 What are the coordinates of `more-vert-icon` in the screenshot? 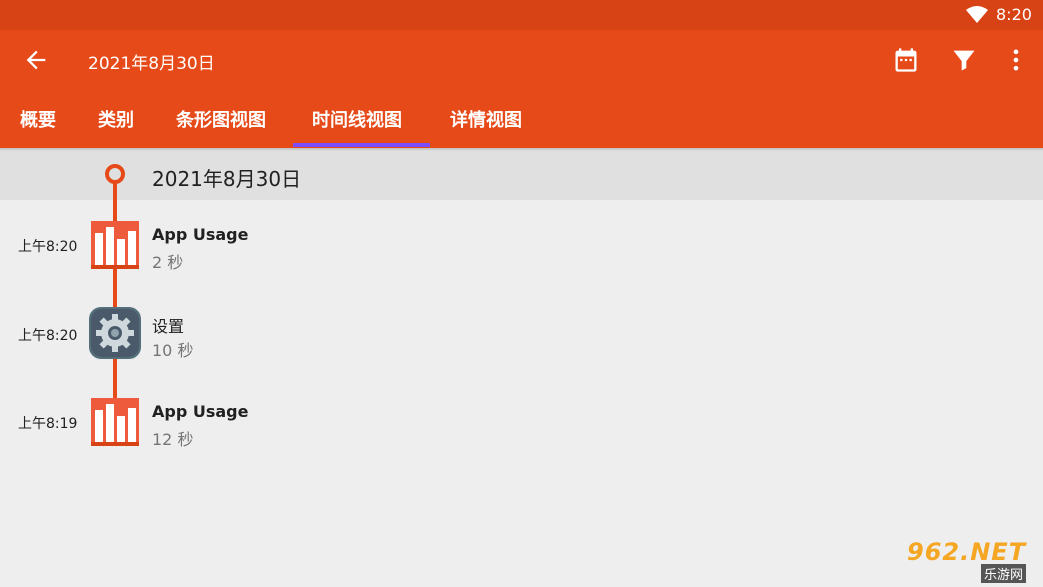 It's located at (1016, 60).